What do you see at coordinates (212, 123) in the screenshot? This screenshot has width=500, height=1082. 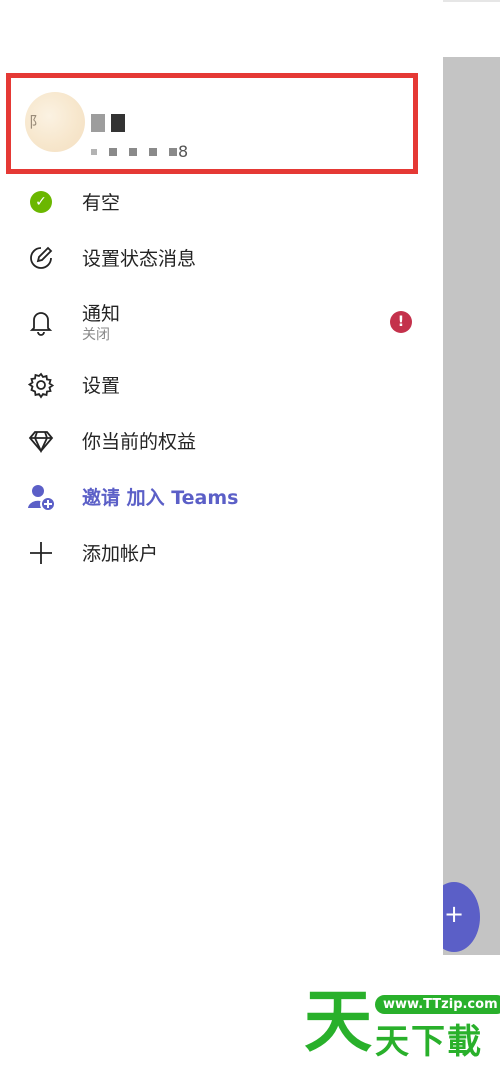 I see `profile-header: 阝 8` at bounding box center [212, 123].